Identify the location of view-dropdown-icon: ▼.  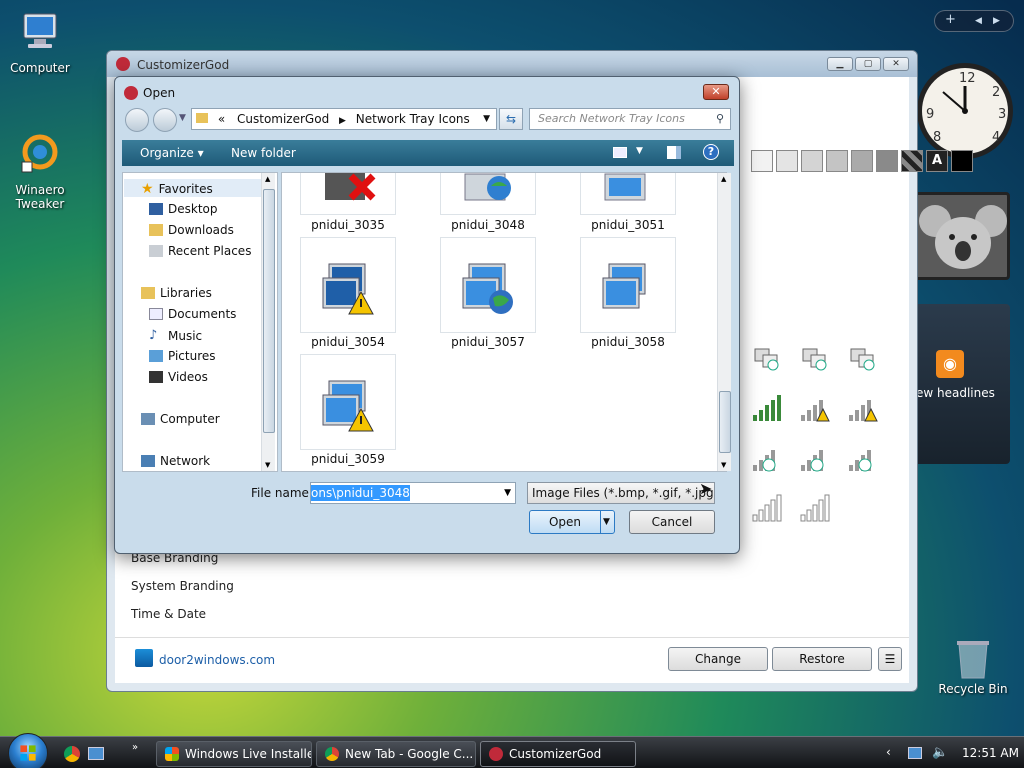
(639, 151).